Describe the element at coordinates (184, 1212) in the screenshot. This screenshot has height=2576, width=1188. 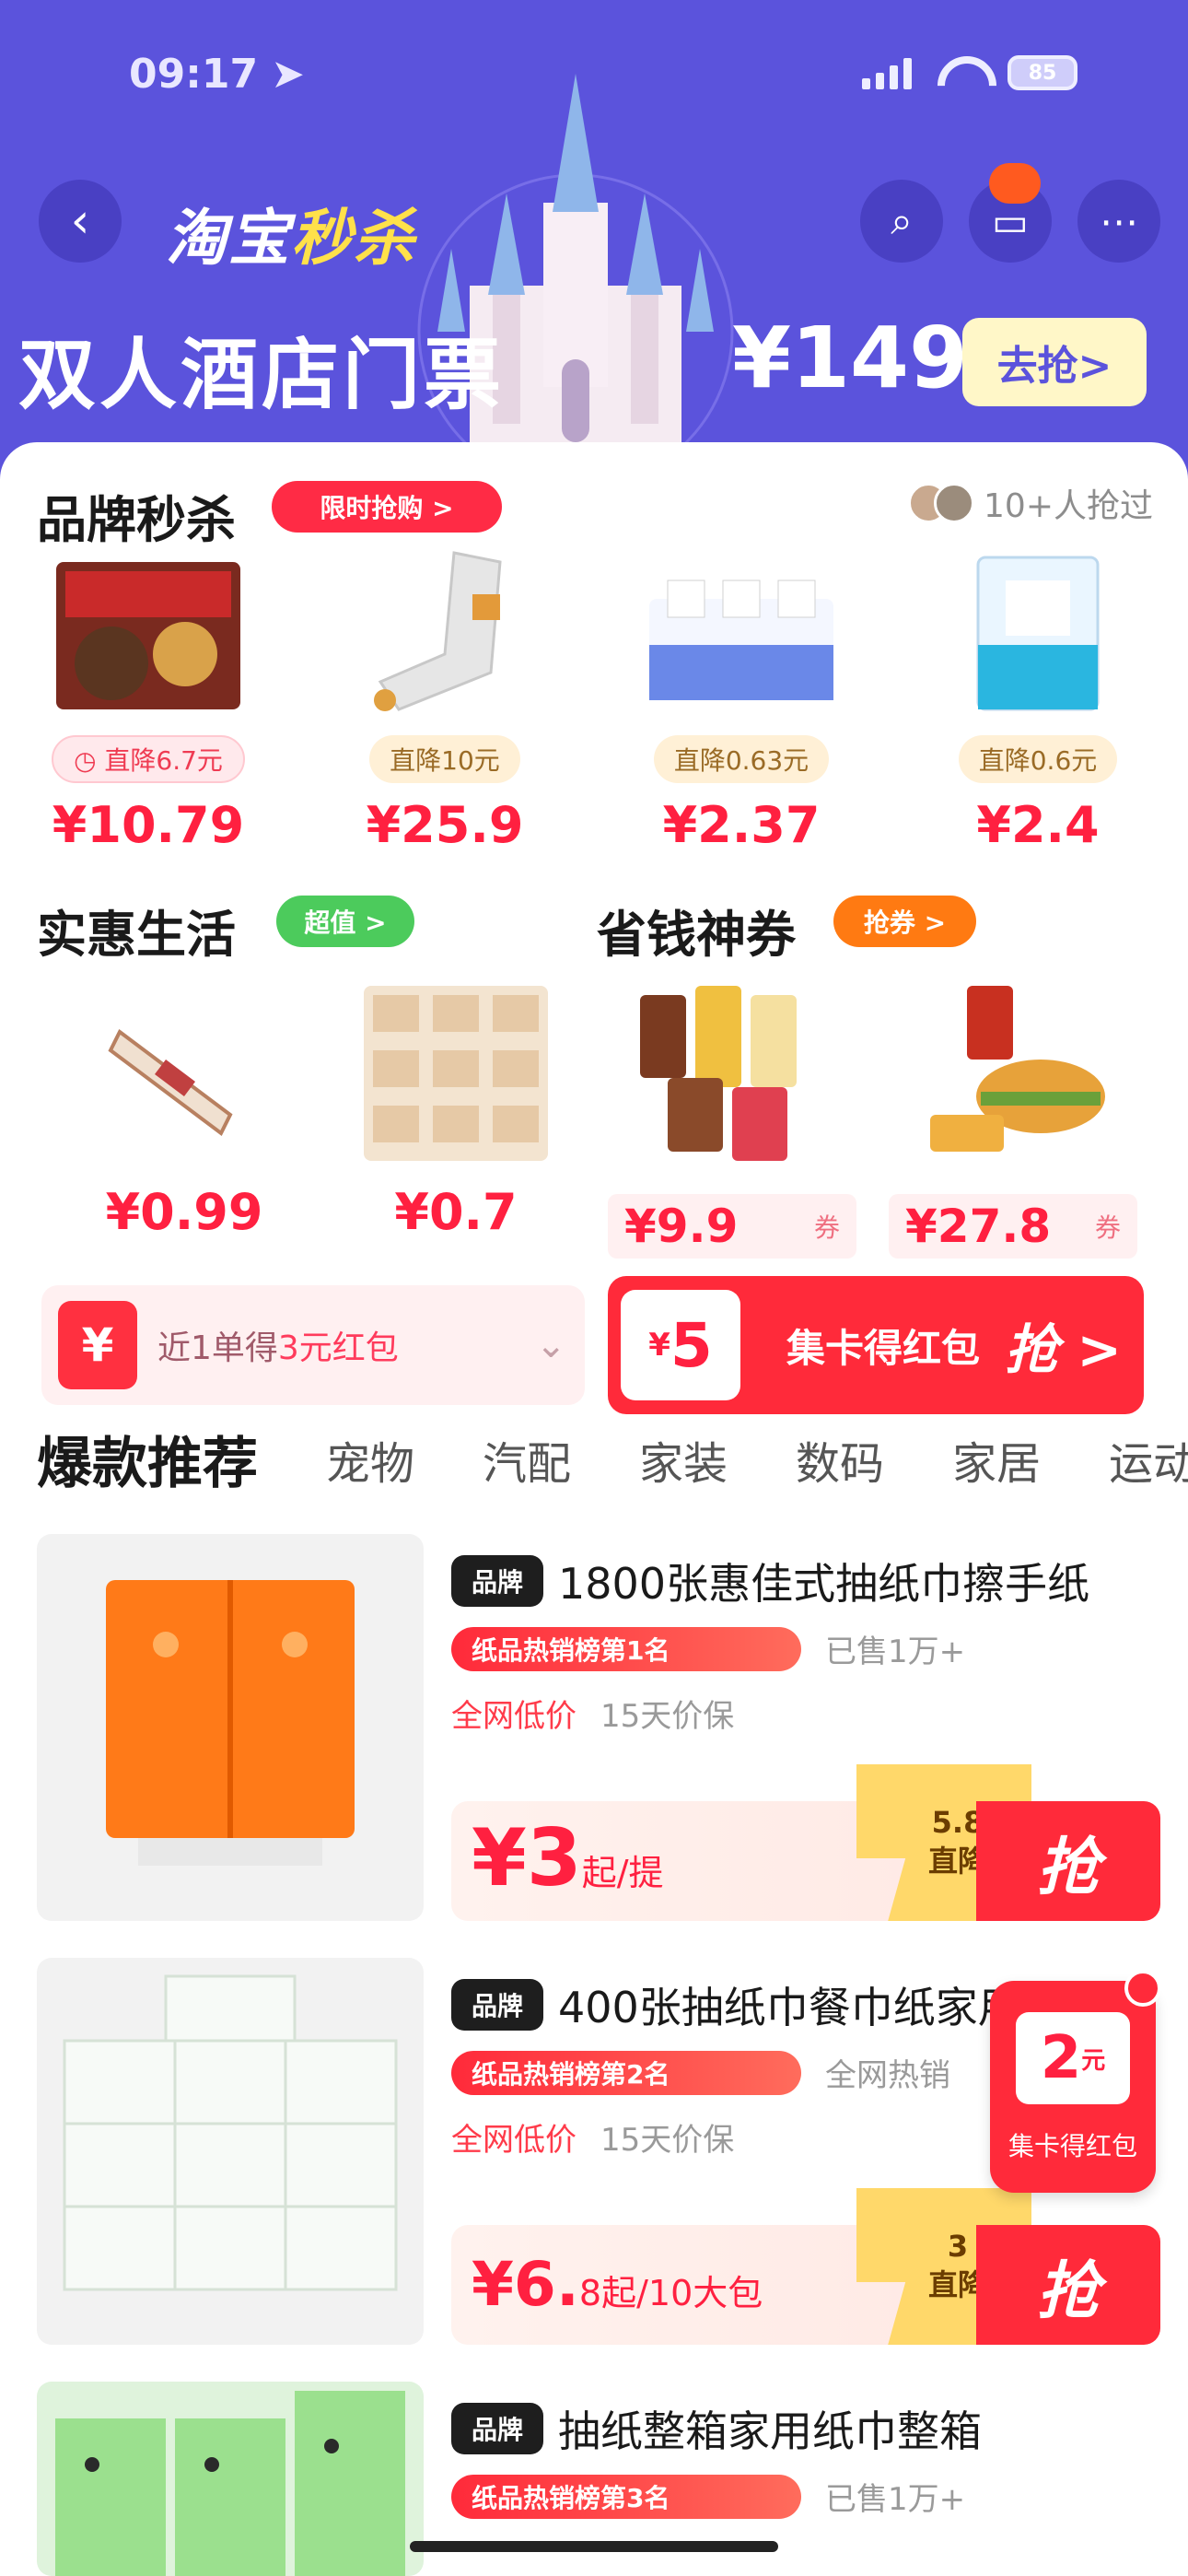
I see `item-price: ¥0.99` at that location.